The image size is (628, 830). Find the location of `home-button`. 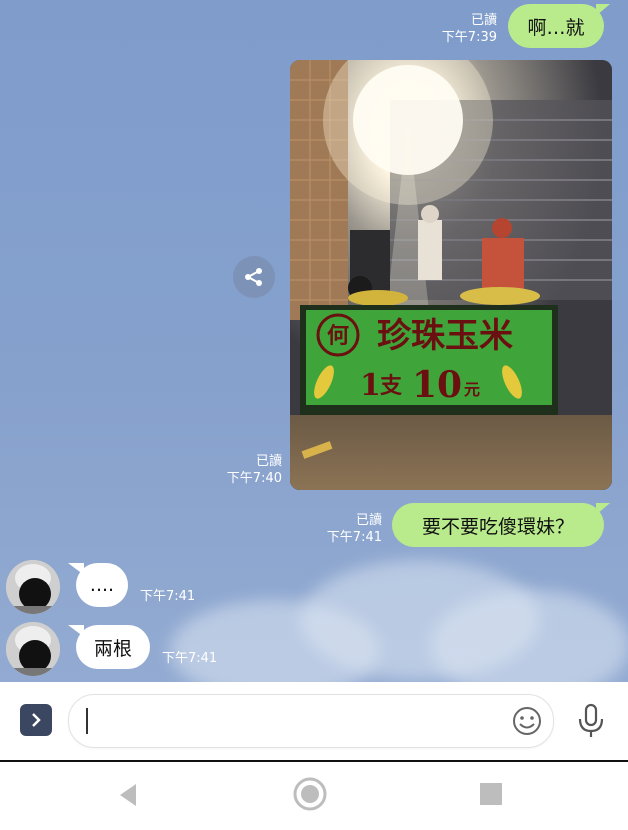

home-button is located at coordinates (310, 794).